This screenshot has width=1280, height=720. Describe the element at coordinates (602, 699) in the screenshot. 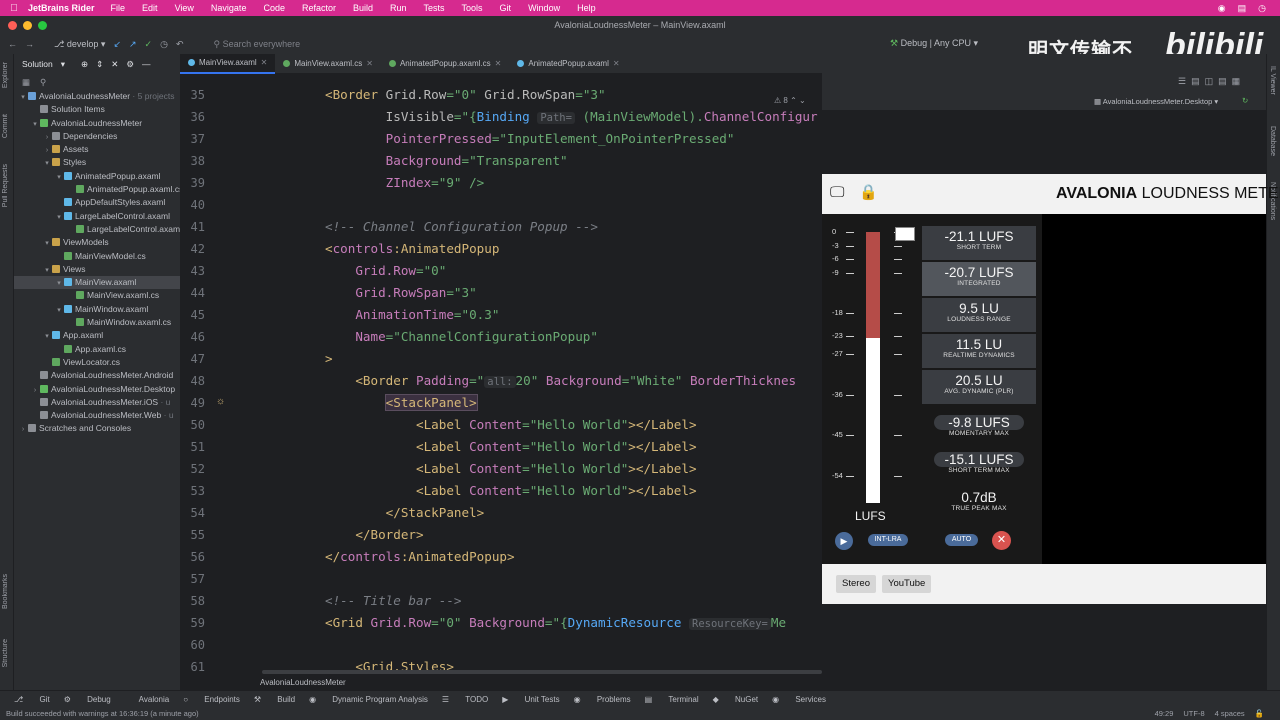

I see `tool-problems: ◉ Problems` at that location.